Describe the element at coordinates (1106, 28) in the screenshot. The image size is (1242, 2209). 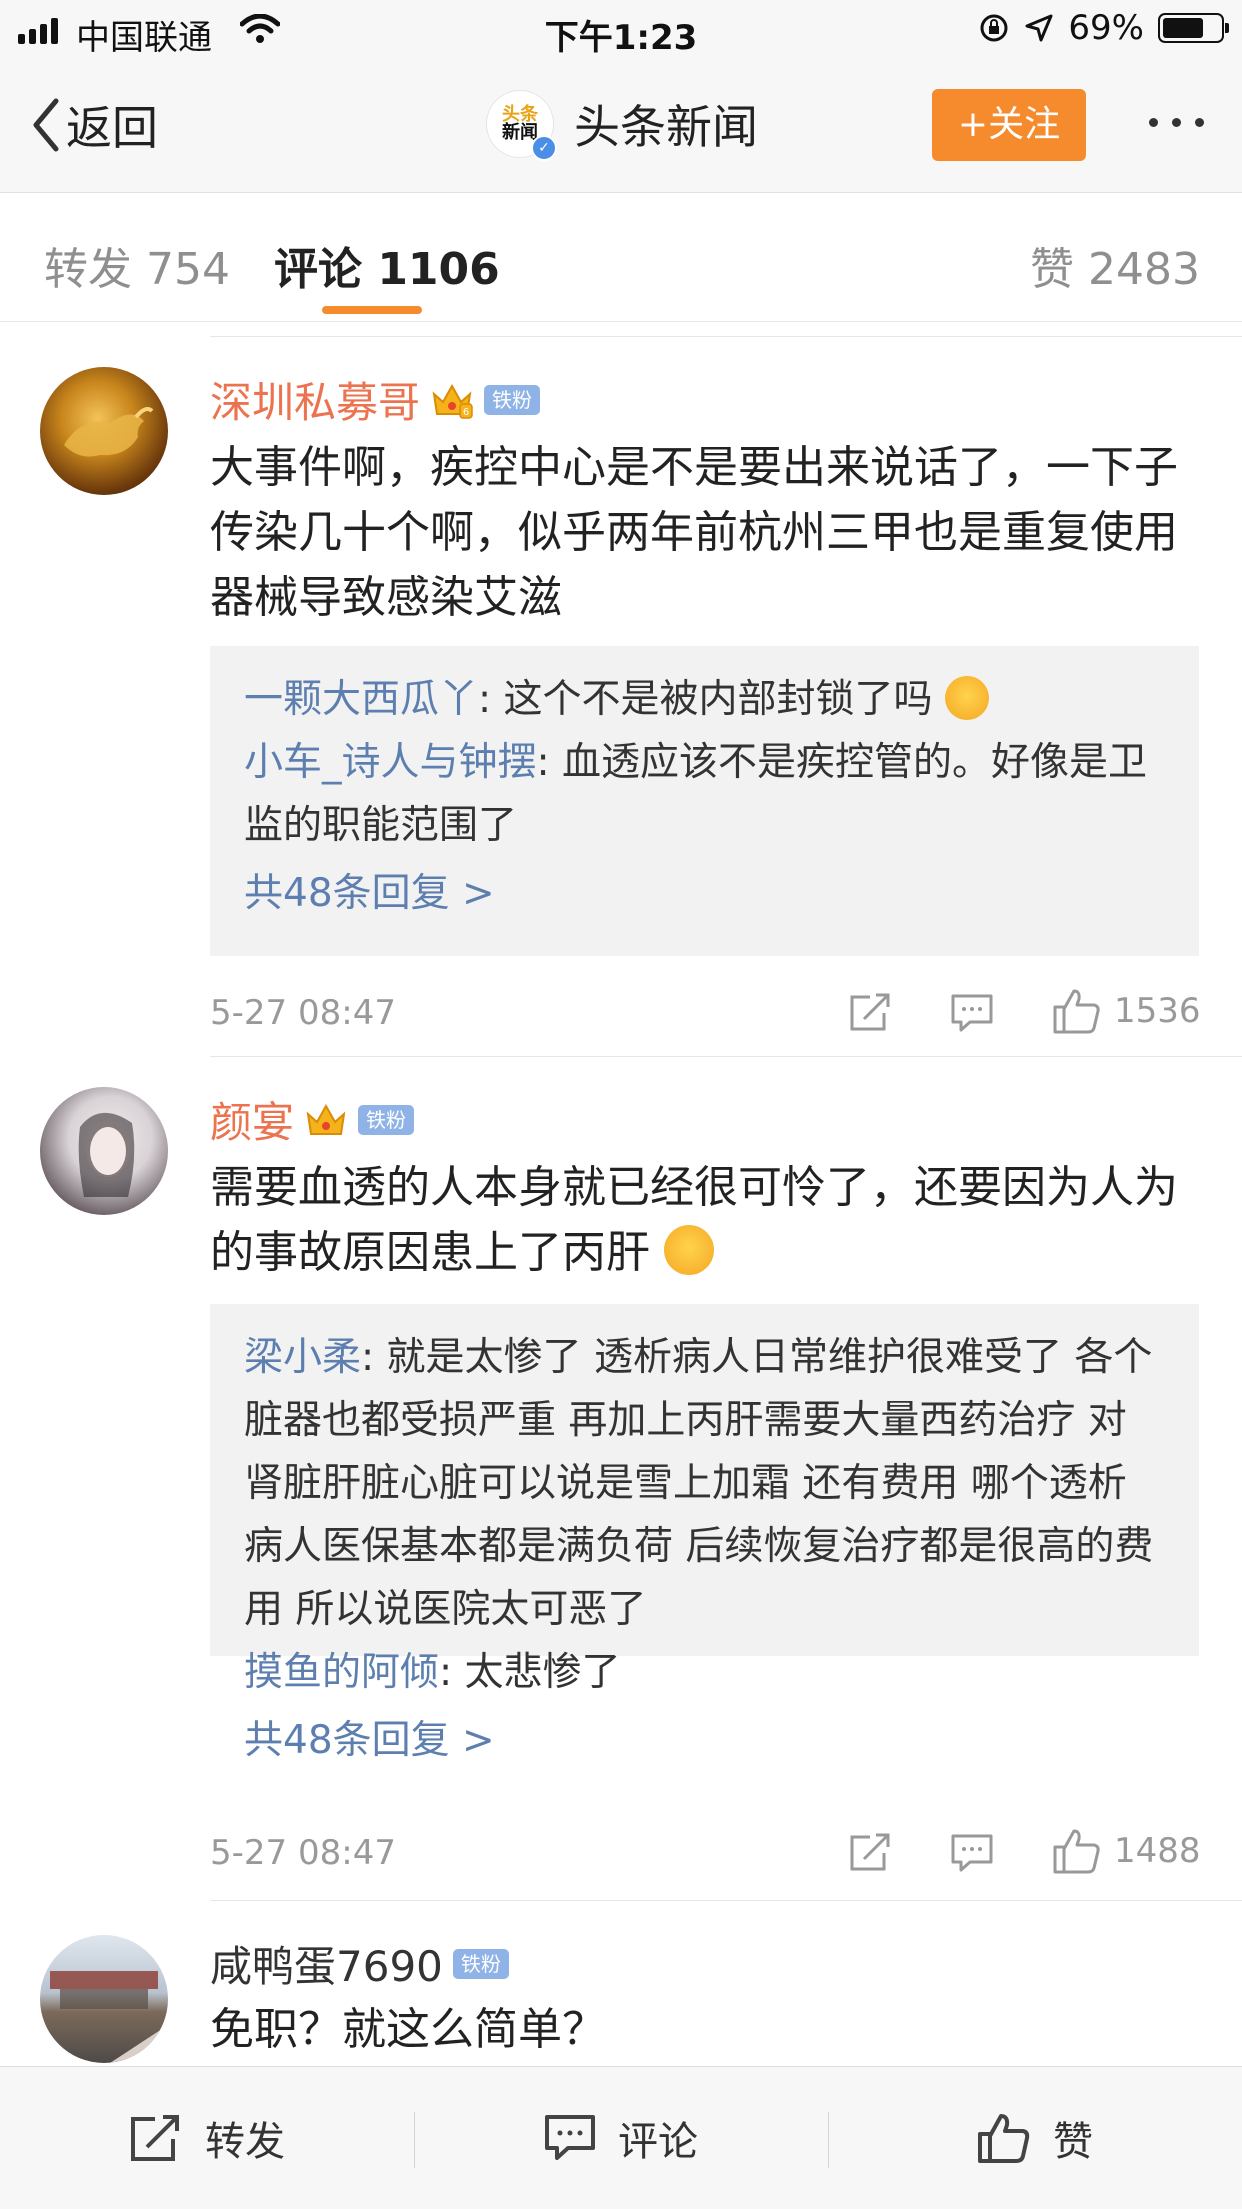
I see `battery-percentage: 69%` at that location.